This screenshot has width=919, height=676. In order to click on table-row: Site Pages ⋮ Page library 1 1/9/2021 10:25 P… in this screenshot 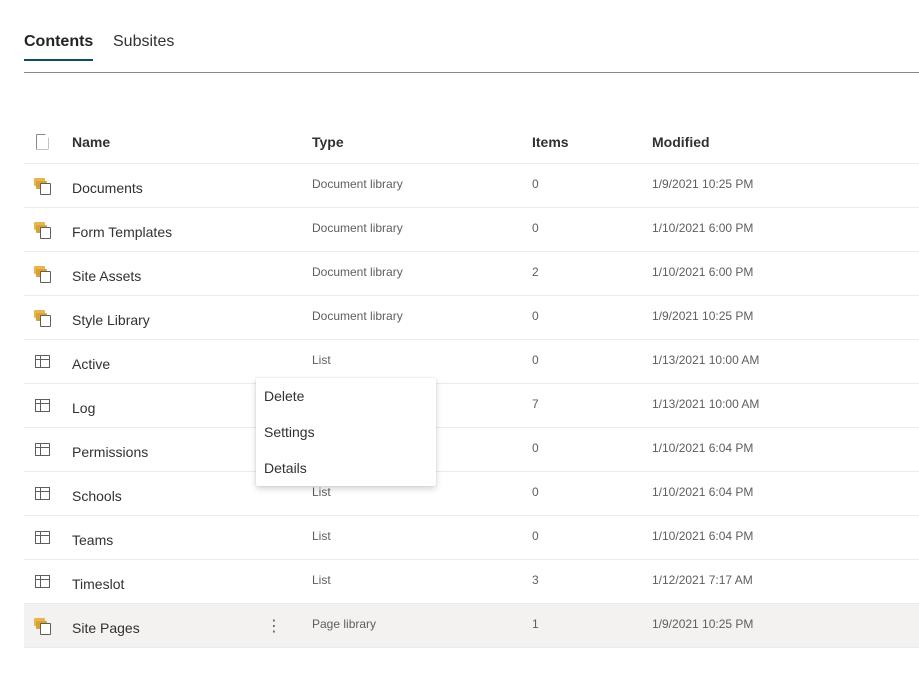, I will do `click(471, 626)`.